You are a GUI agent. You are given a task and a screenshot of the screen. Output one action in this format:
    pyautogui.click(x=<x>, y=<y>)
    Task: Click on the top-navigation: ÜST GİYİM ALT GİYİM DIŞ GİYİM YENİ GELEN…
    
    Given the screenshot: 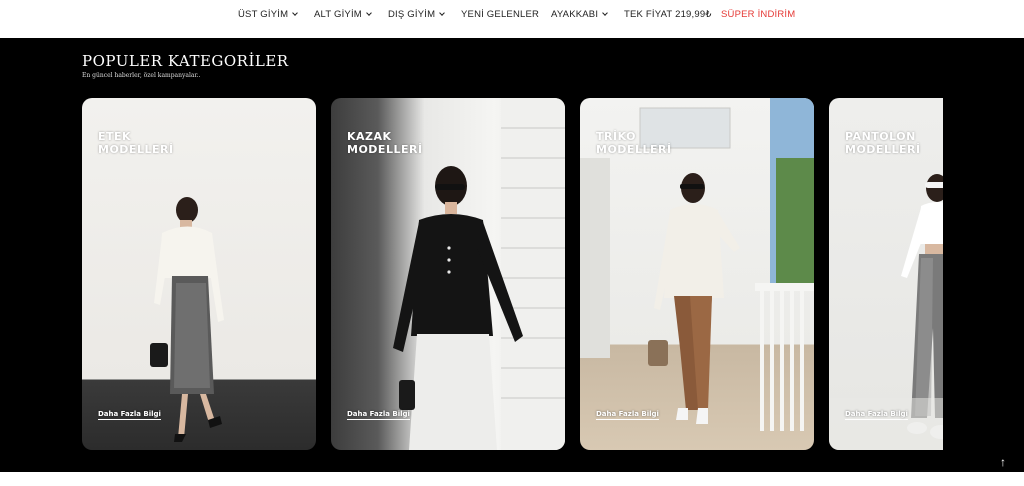 What is the action you would take?
    pyautogui.click(x=512, y=19)
    